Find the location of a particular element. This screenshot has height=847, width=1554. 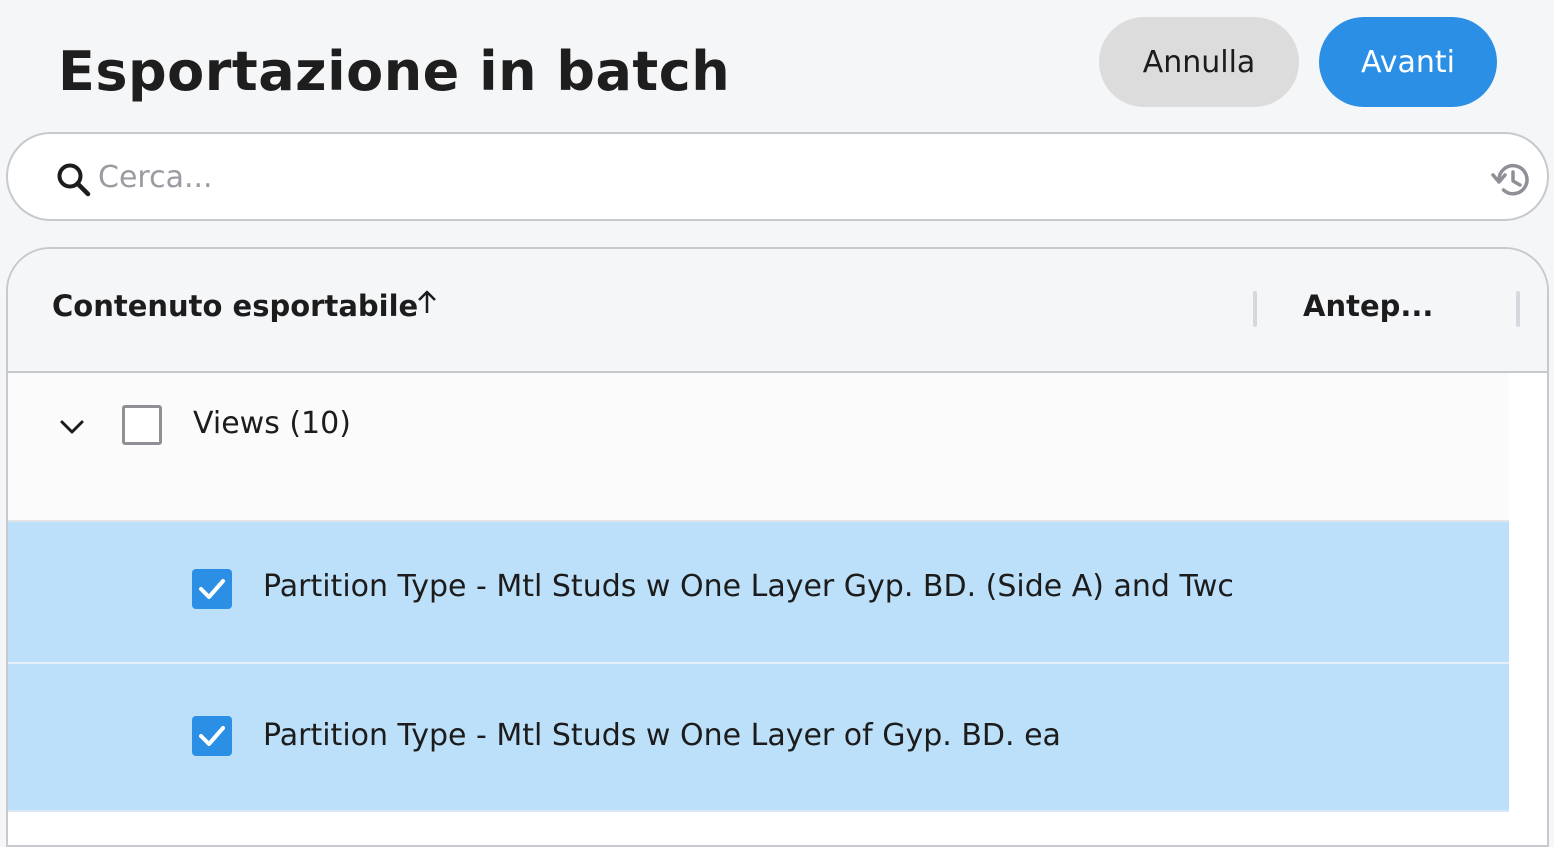

search-bar is located at coordinates (777, 176).